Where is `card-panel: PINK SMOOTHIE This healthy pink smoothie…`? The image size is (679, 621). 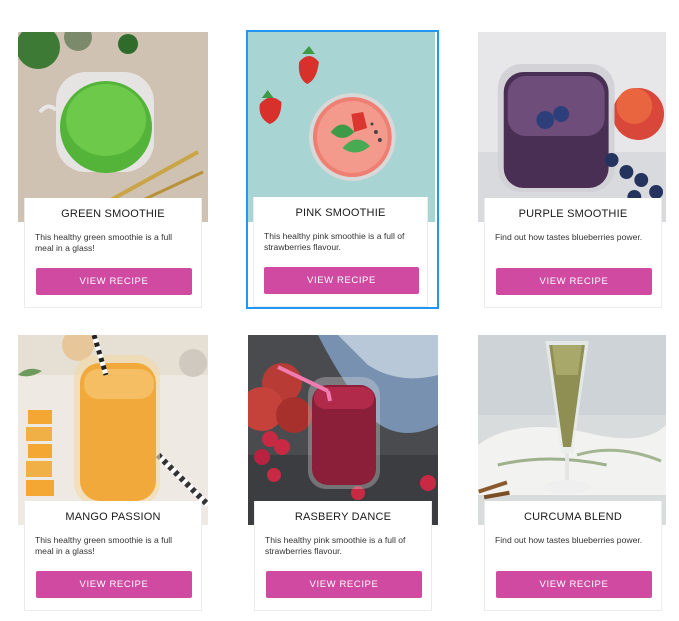 card-panel: PINK SMOOTHIE This healthy pink smoothie… is located at coordinates (340, 252).